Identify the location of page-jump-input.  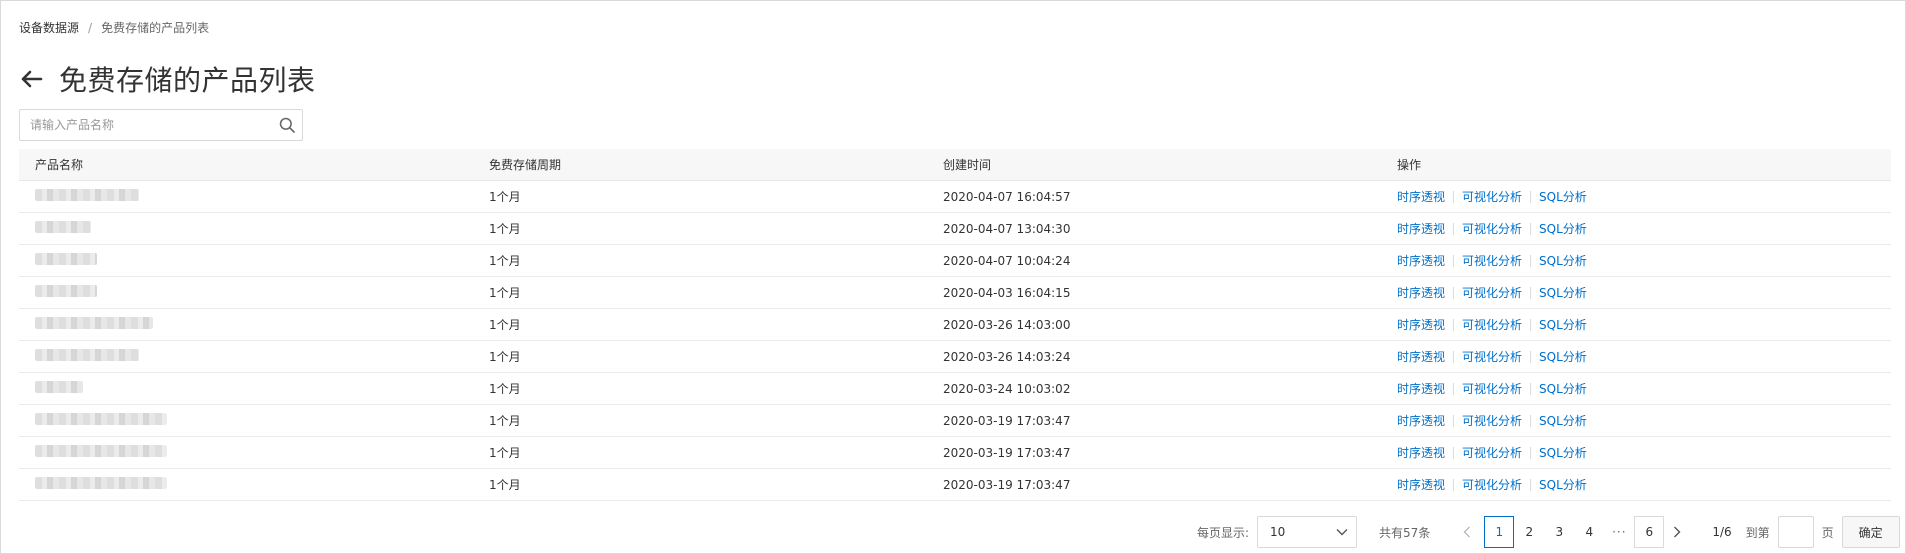
(1795, 532).